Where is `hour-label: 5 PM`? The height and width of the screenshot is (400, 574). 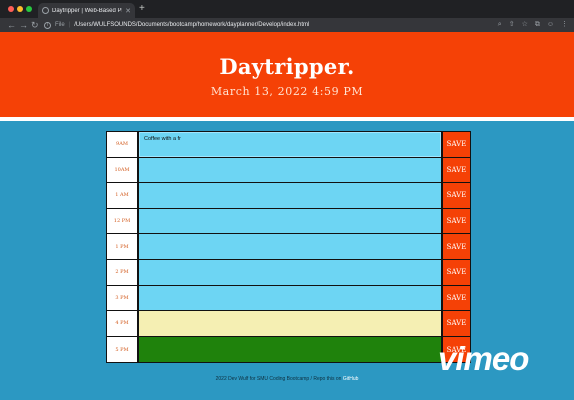
hour-label: 5 PM is located at coordinates (123, 349).